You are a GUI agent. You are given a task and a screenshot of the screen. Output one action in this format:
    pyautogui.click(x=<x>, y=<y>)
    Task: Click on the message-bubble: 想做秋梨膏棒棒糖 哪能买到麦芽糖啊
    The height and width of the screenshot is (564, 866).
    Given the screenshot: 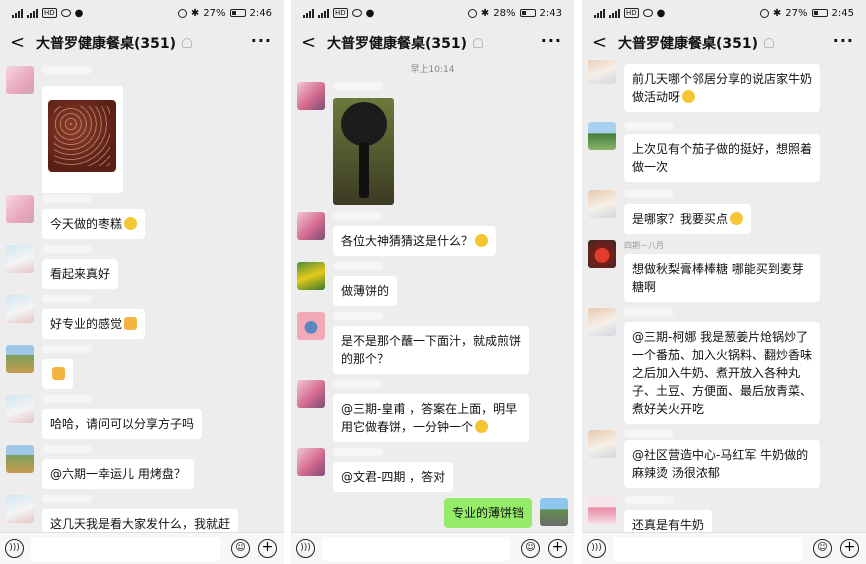 What is the action you would take?
    pyautogui.click(x=722, y=278)
    